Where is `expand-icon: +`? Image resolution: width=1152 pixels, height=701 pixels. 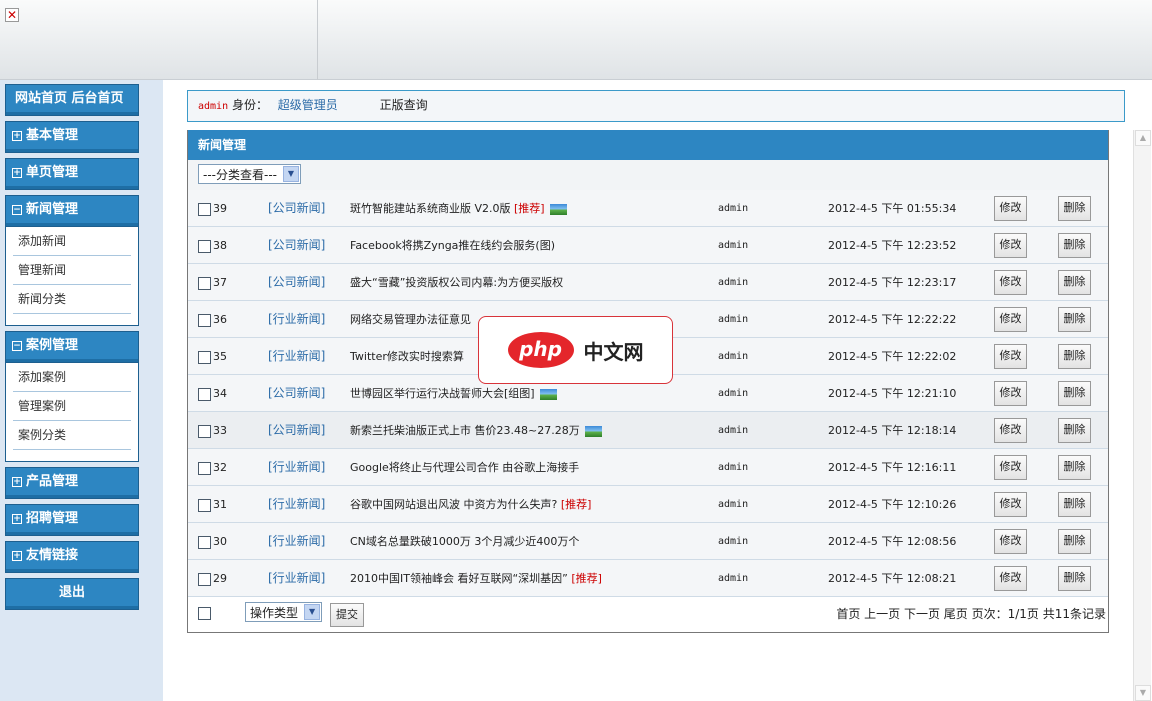
expand-icon: + is located at coordinates (17, 556).